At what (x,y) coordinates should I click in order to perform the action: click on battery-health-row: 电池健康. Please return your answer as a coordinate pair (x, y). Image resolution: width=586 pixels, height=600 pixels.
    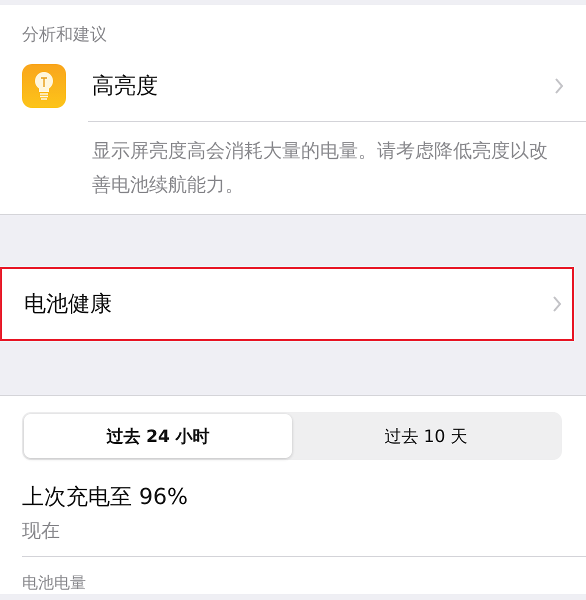
    Looking at the image, I should click on (287, 304).